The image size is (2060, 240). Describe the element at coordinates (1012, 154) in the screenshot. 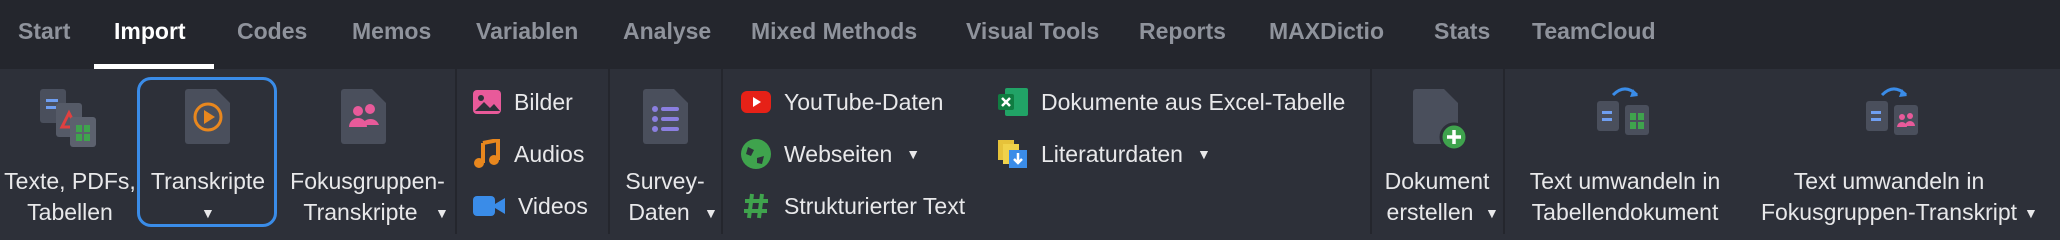

I see `literature-icon` at that location.